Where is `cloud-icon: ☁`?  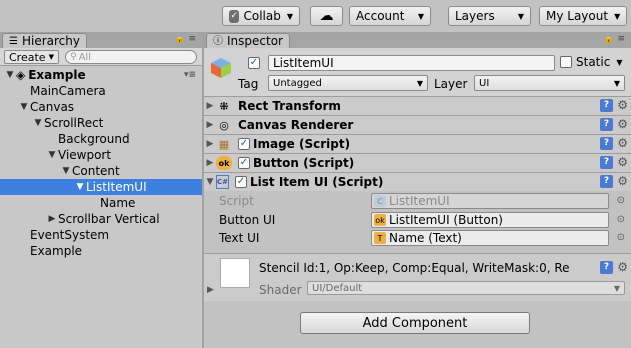 cloud-icon: ☁ is located at coordinates (326, 16).